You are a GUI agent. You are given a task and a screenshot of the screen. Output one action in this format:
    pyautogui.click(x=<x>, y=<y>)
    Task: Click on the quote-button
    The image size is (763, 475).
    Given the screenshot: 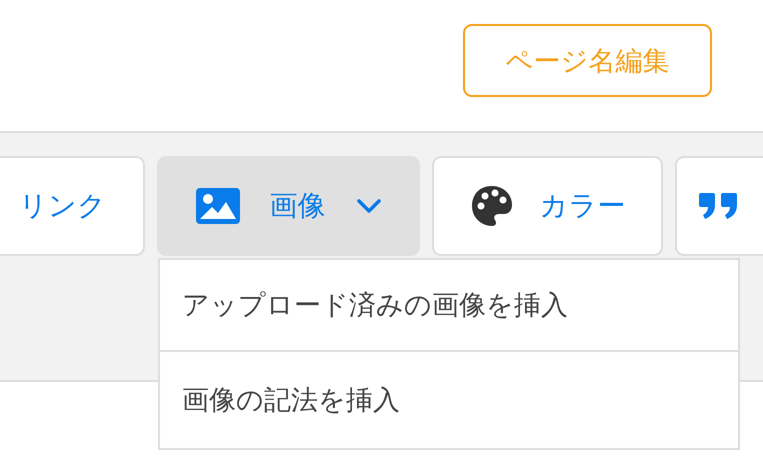 What is the action you would take?
    pyautogui.click(x=719, y=206)
    